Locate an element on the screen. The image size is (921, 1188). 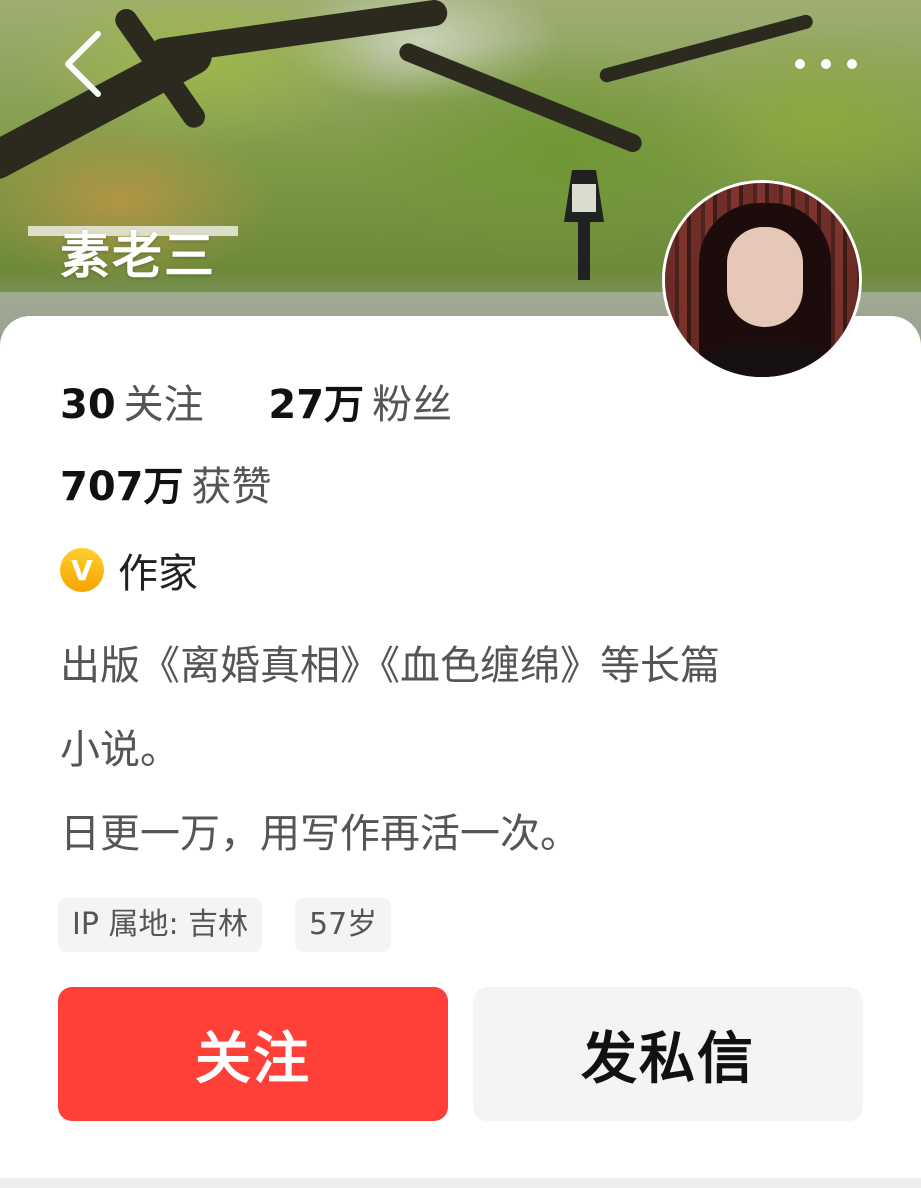
verification-row: V 作家 is located at coordinates (129, 570).